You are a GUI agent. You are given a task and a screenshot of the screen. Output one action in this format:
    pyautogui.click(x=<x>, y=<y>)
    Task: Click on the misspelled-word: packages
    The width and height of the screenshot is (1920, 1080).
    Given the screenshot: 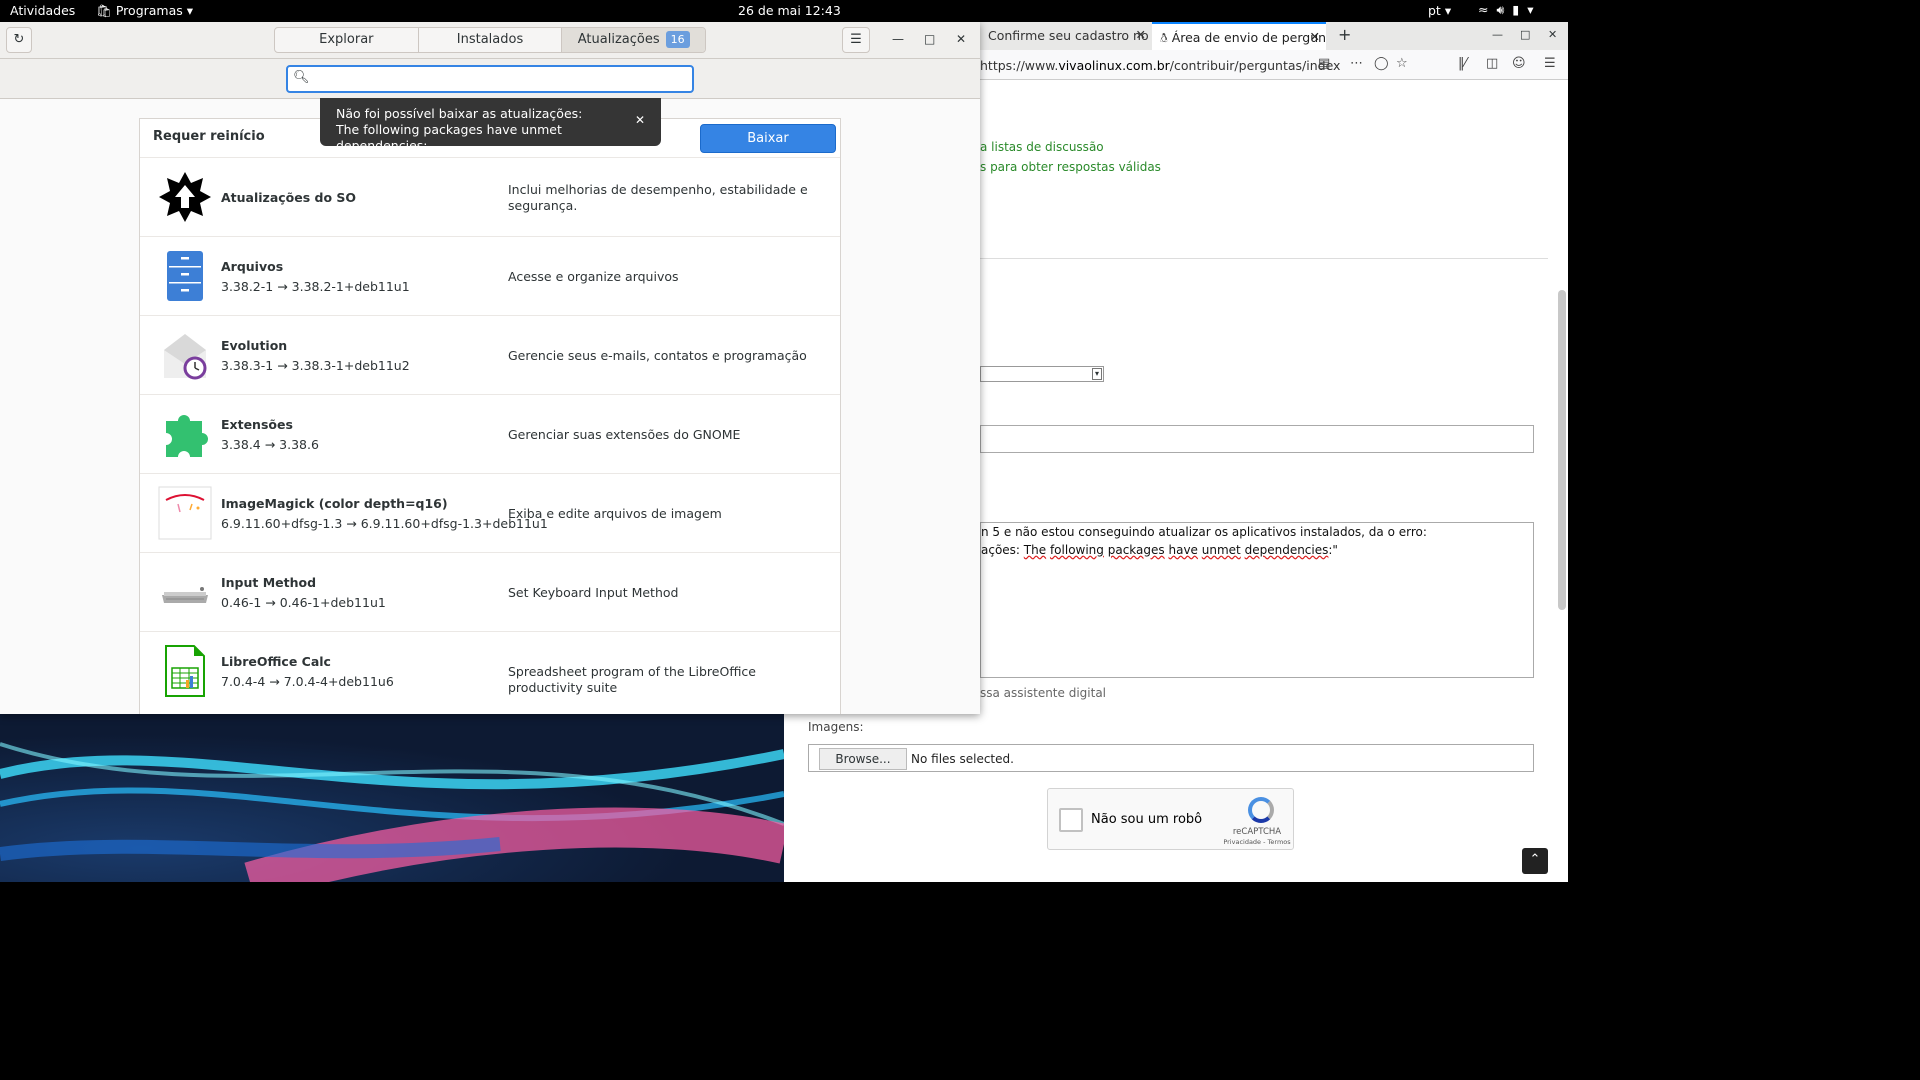 What is the action you would take?
    pyautogui.click(x=1136, y=550)
    